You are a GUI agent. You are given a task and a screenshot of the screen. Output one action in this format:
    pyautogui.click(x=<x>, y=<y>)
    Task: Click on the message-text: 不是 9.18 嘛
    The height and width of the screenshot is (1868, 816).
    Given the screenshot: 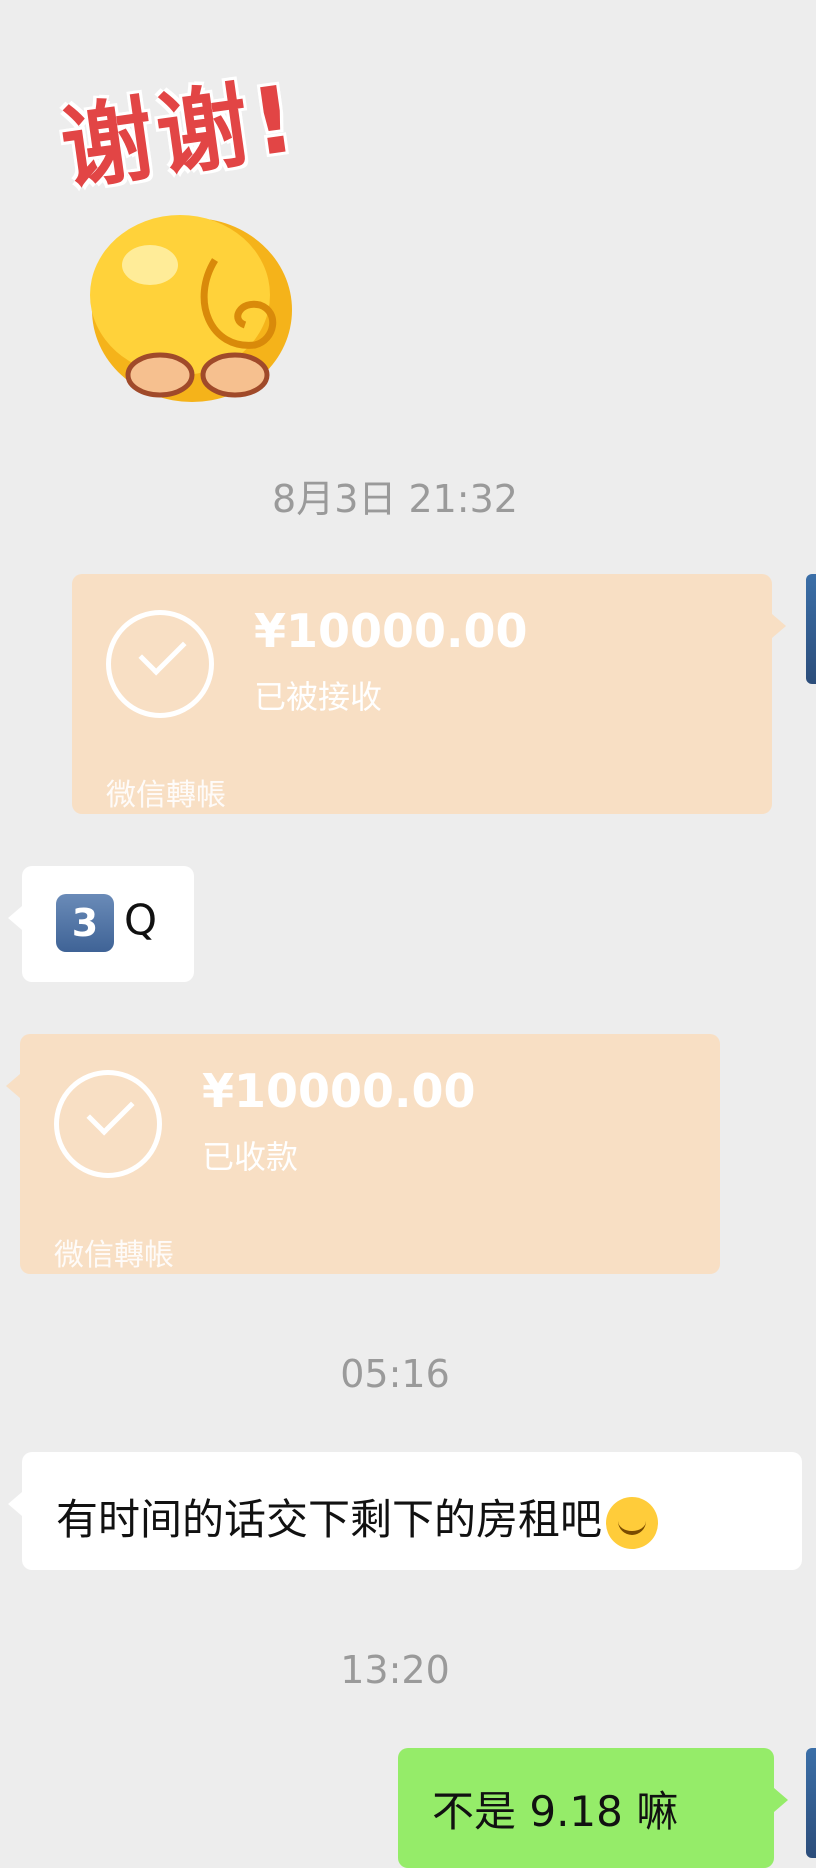 What is the action you would take?
    pyautogui.click(x=555, y=1811)
    